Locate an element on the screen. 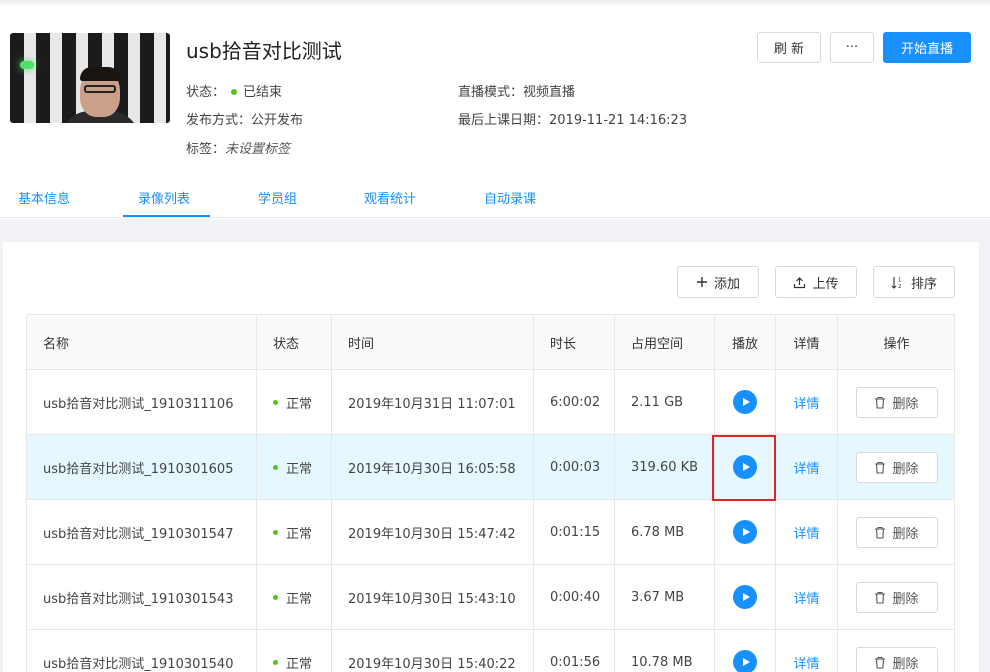  start-live-button: 开始直播 is located at coordinates (927, 47).